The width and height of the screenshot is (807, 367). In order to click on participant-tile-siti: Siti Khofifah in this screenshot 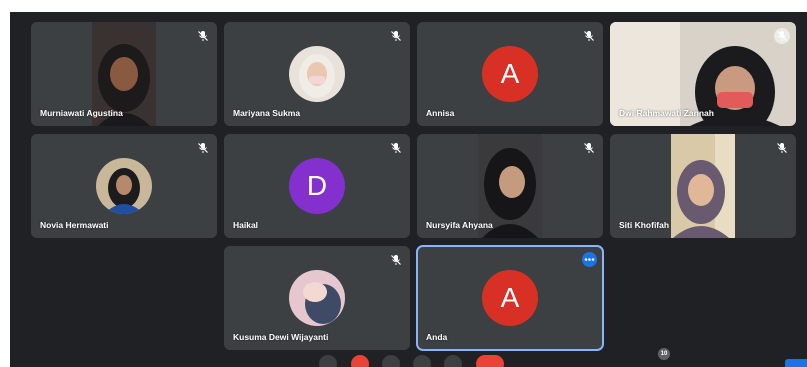, I will do `click(703, 186)`.